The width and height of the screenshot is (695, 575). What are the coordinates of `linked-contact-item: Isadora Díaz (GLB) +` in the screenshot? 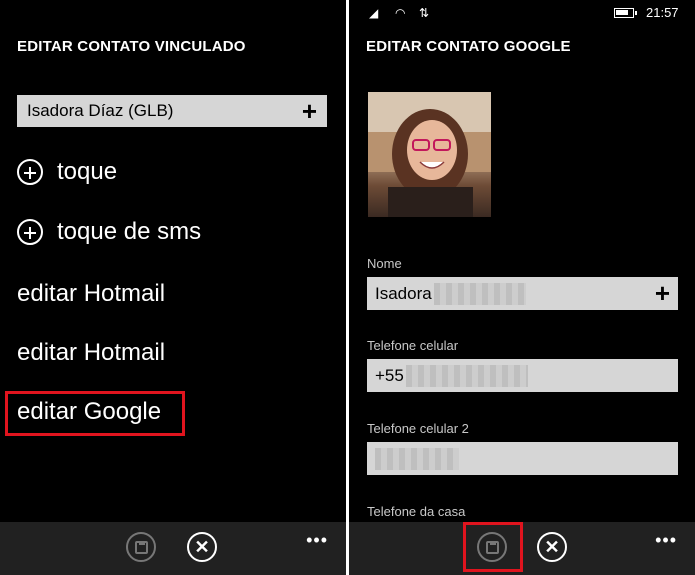 It's located at (172, 111).